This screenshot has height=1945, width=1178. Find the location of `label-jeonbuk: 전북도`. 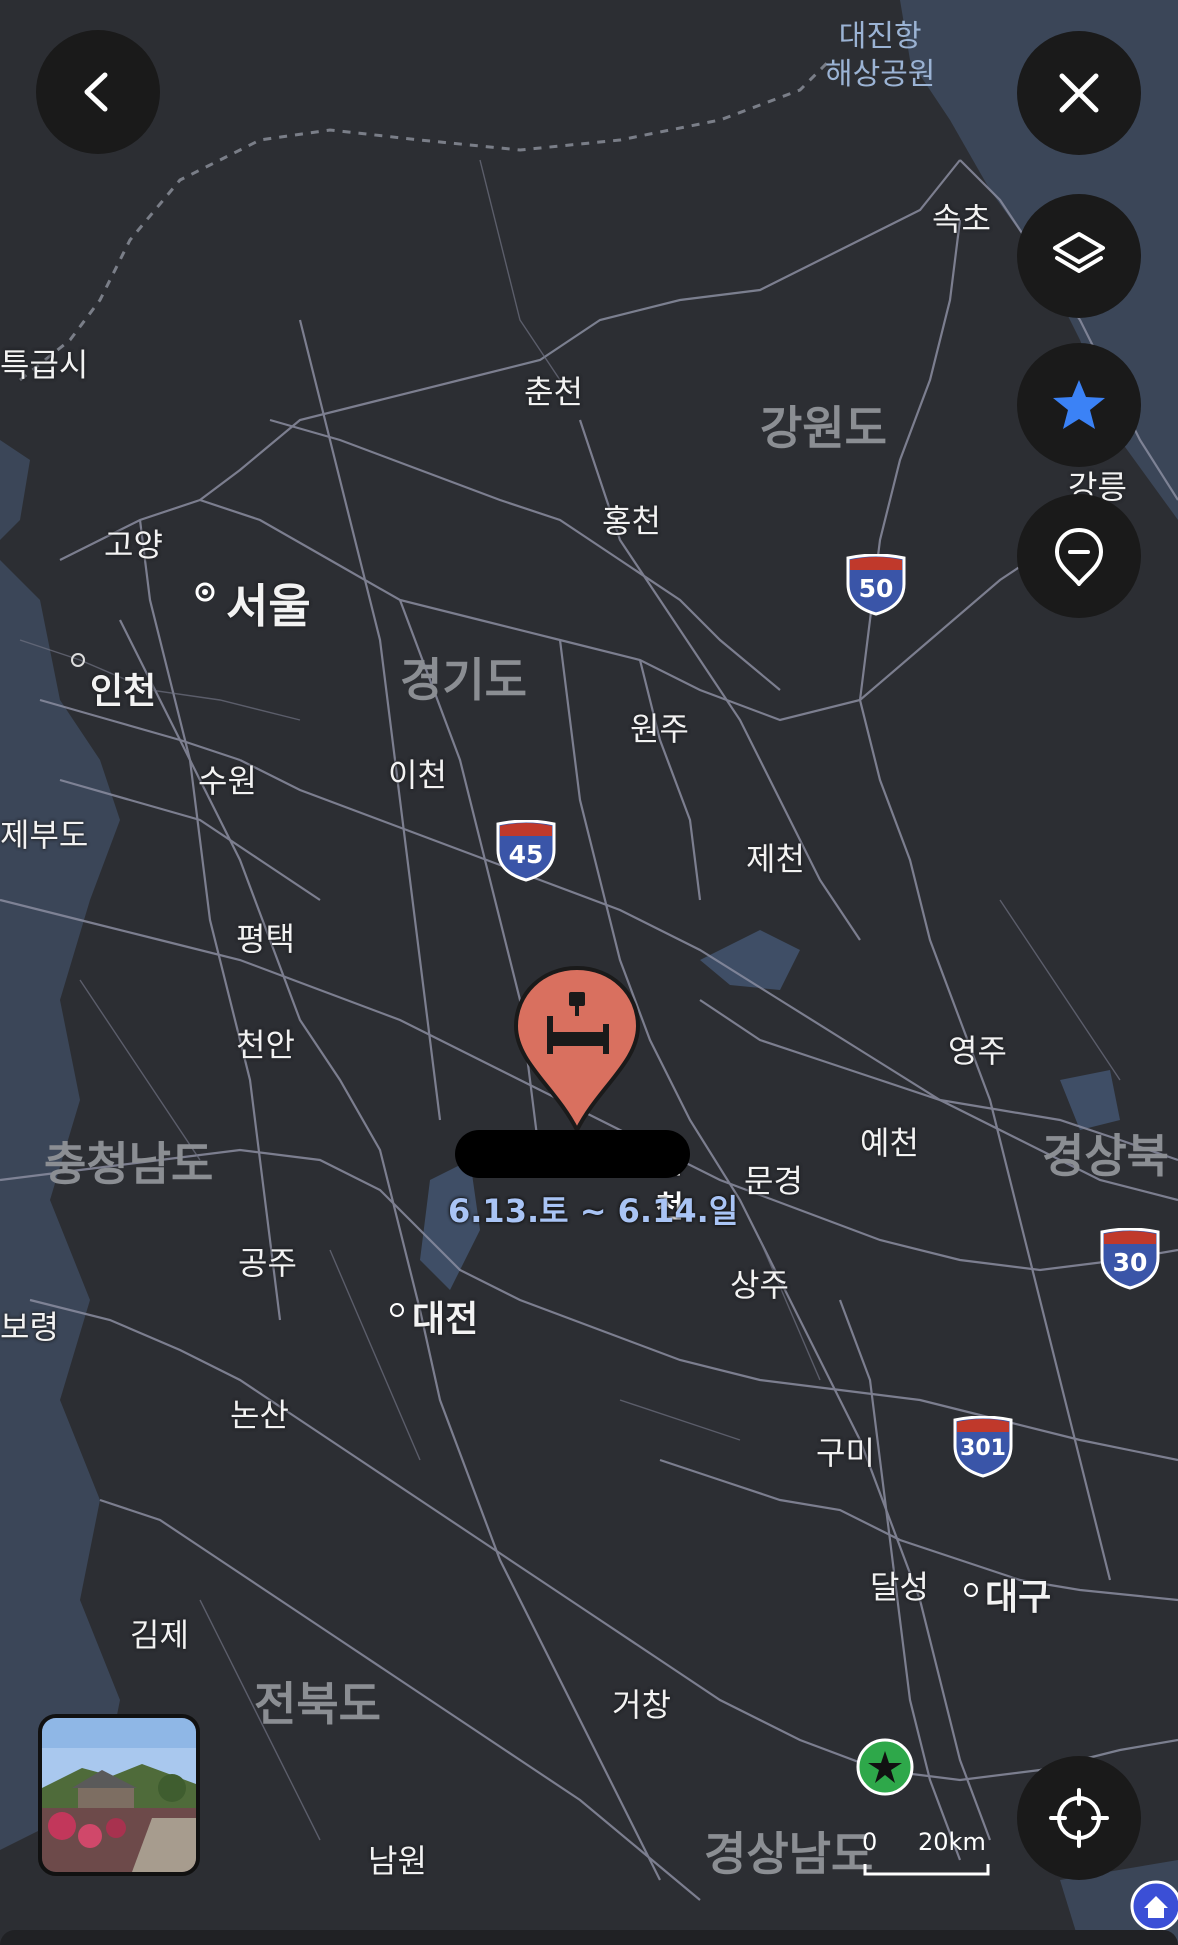

label-jeonbuk: 전북도 is located at coordinates (317, 1704).